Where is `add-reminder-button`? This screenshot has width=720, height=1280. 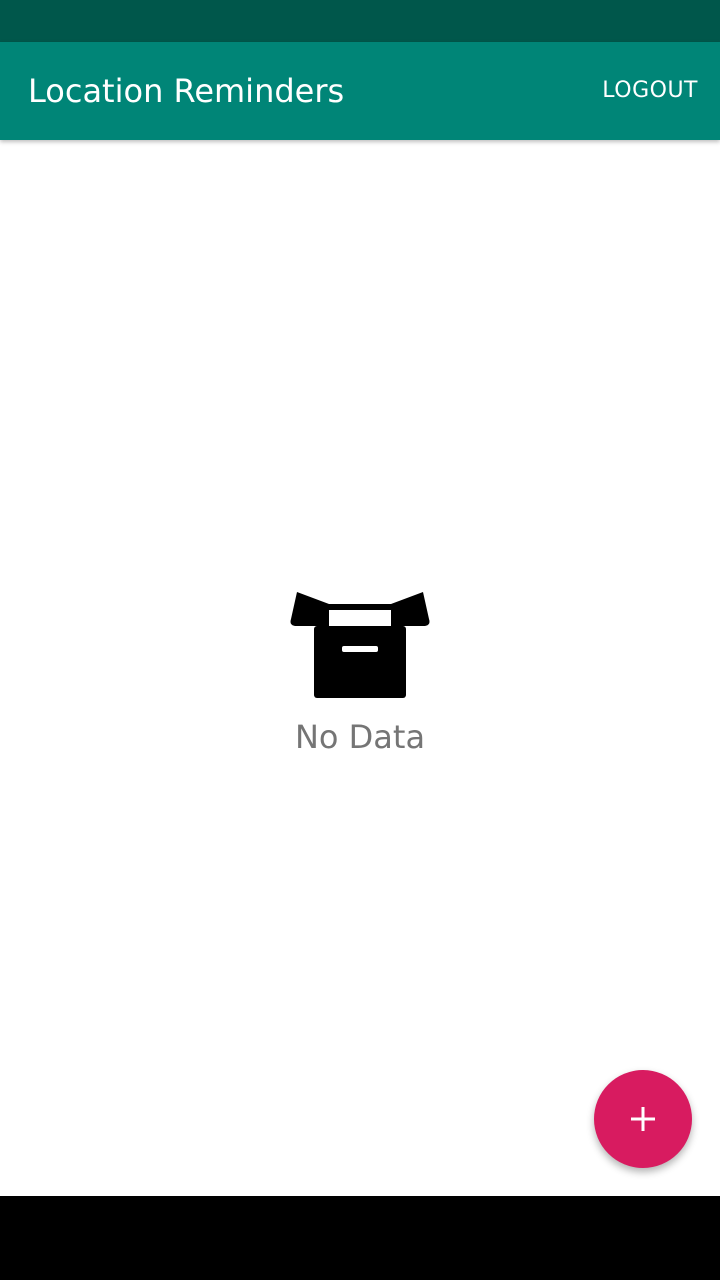 add-reminder-button is located at coordinates (643, 1119).